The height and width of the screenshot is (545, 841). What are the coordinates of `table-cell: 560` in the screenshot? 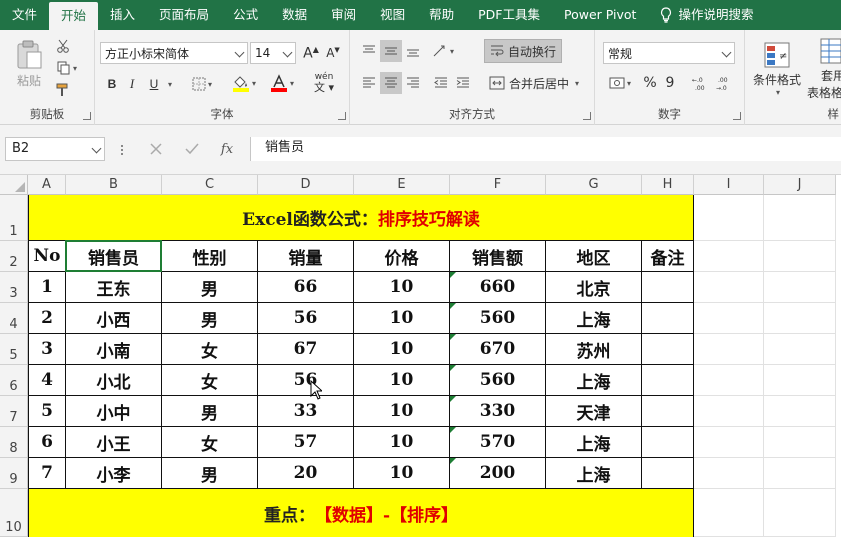 It's located at (498, 380).